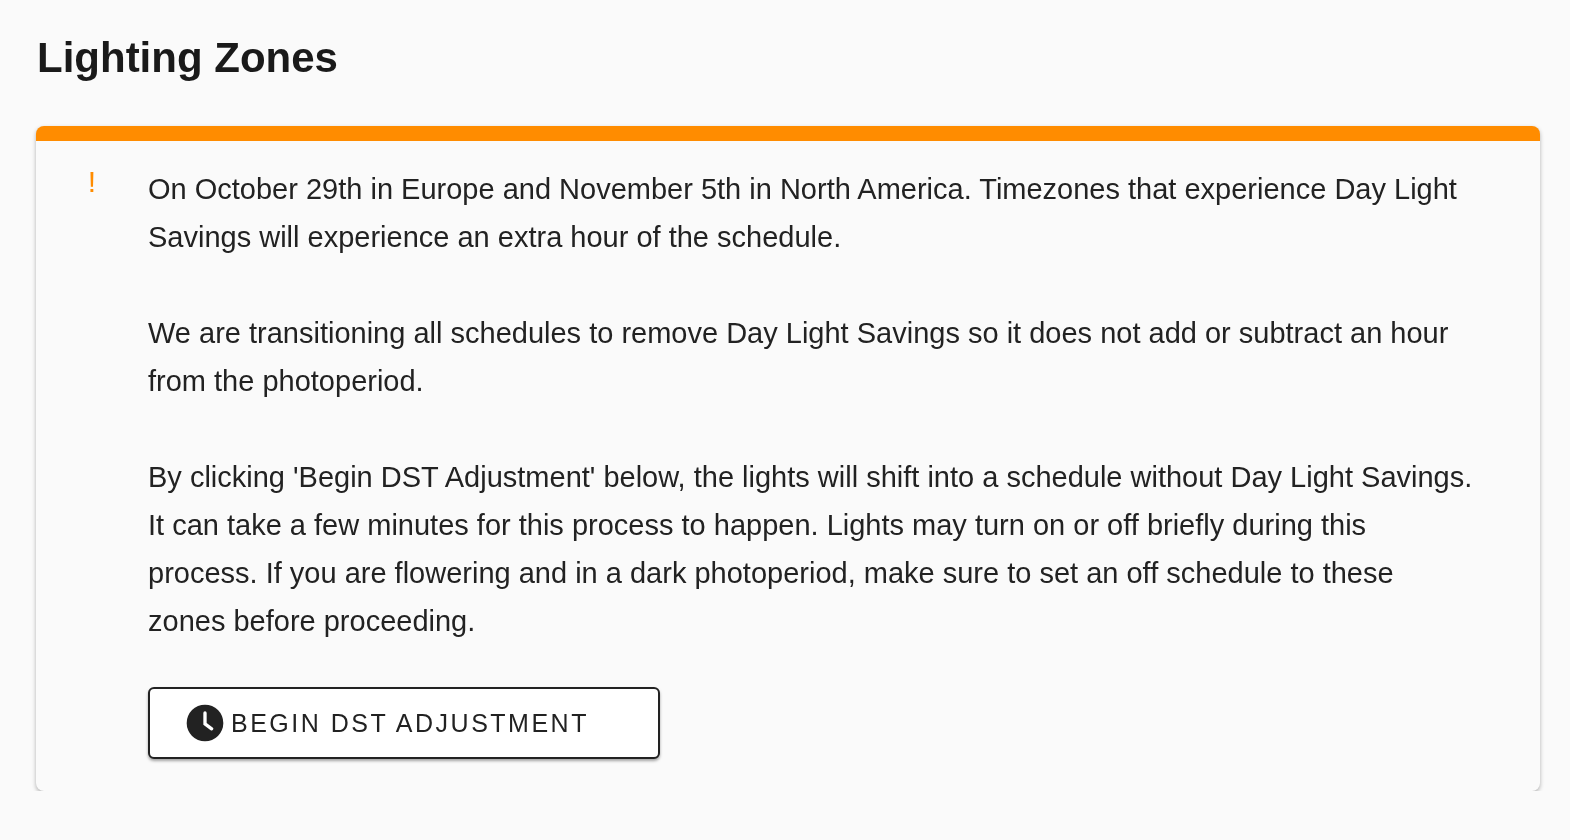 This screenshot has height=840, width=1570. Describe the element at coordinates (404, 723) in the screenshot. I see `begin-dst-adjustment-button: BEGIN DST ADJUSTMENT` at that location.